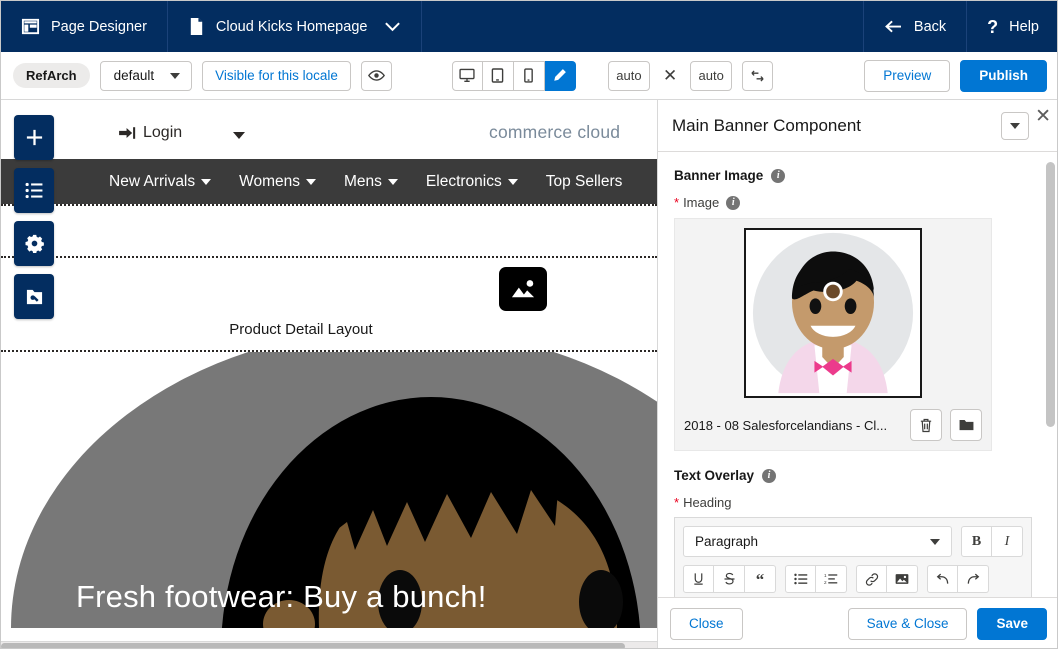  I want to click on save-button: Save, so click(1012, 623).